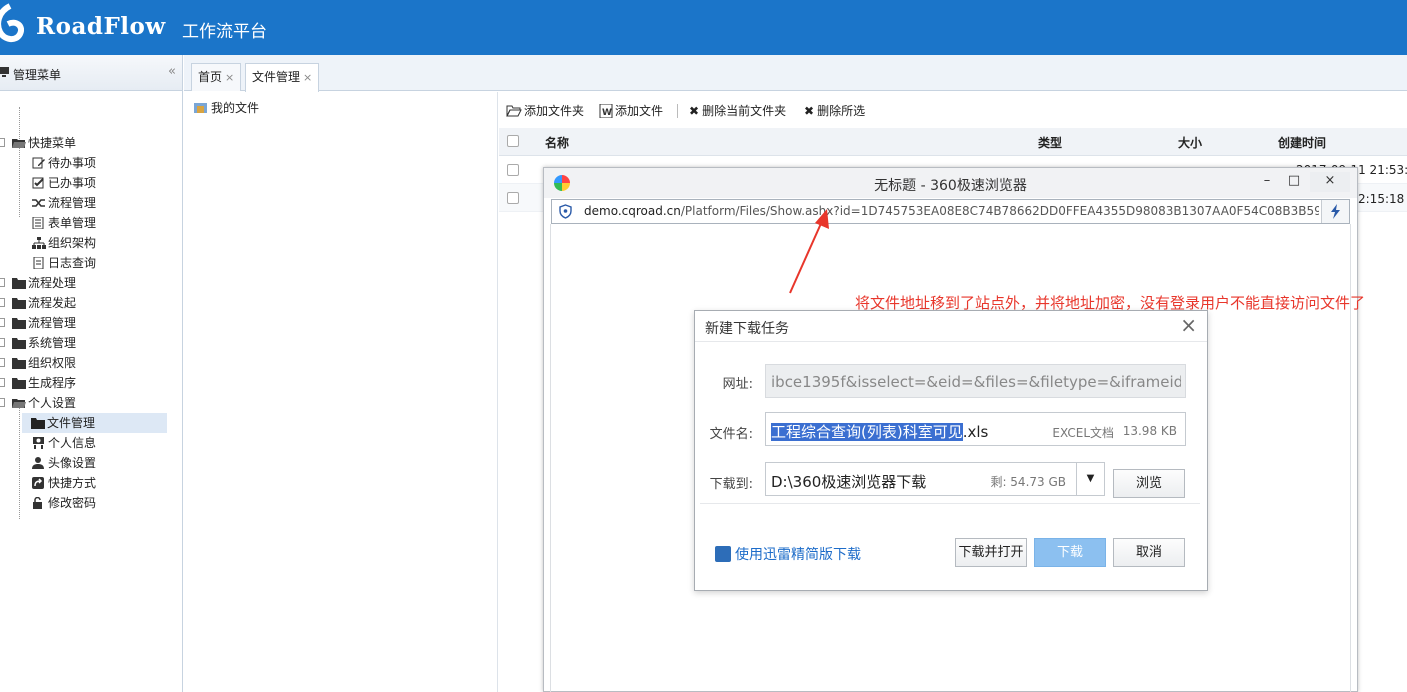  What do you see at coordinates (1149, 431) in the screenshot?
I see `file-size: 13.98 KB` at bounding box center [1149, 431].